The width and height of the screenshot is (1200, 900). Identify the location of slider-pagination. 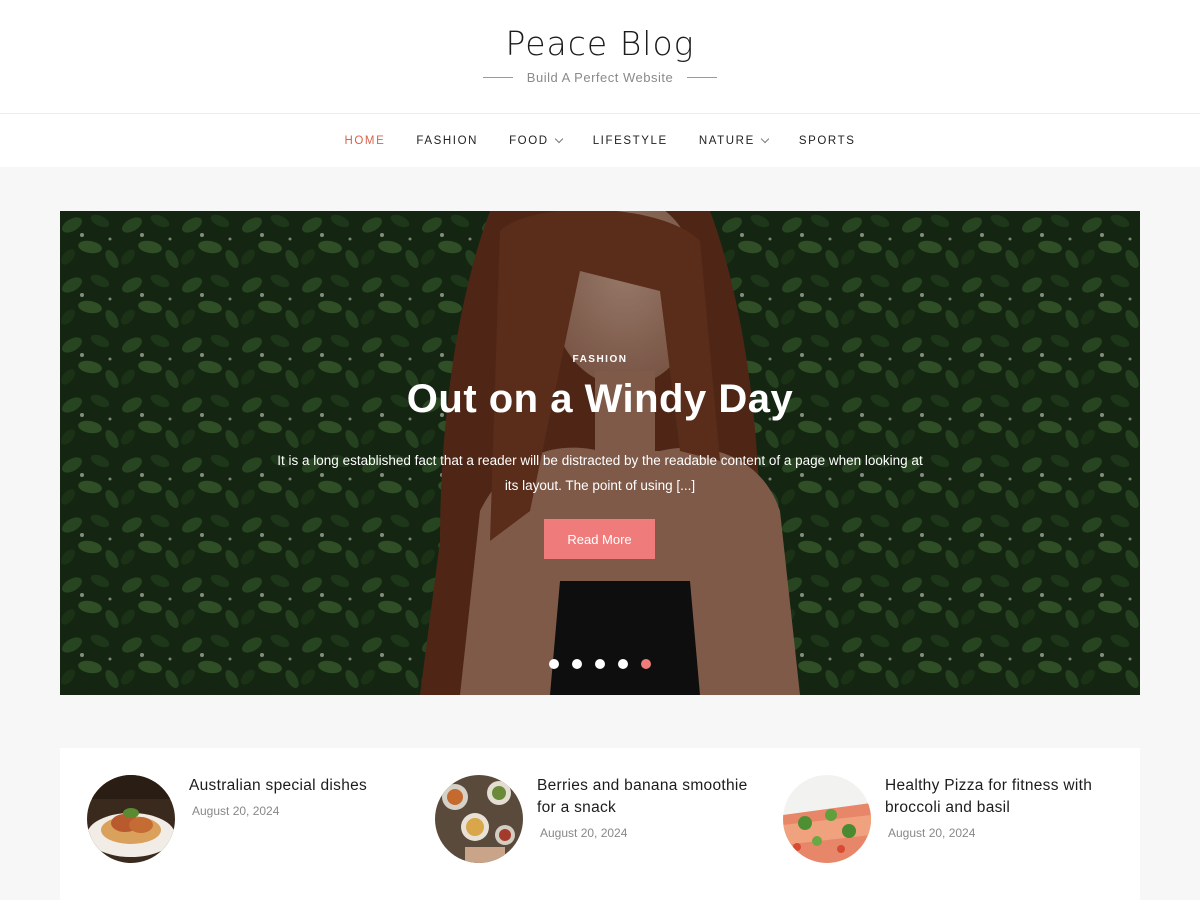
(600, 664).